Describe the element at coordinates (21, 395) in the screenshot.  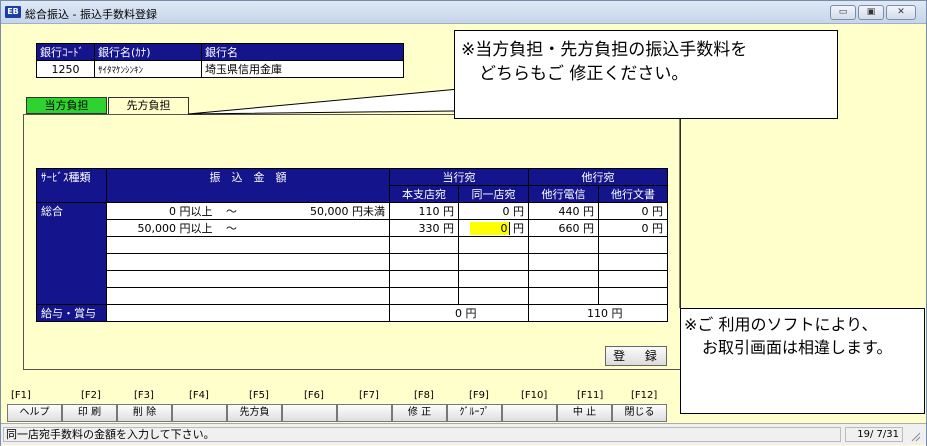
I see `fkey-label: [F1]` at that location.